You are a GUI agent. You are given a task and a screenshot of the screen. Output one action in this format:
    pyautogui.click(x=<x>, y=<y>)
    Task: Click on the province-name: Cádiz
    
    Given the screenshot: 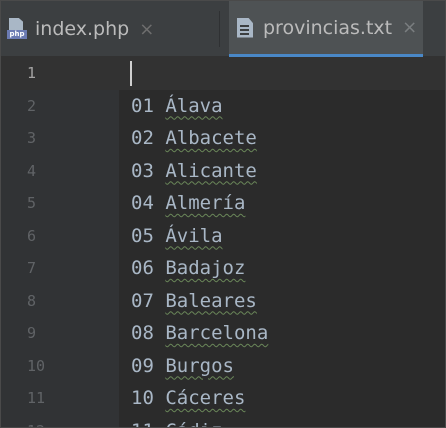 What is the action you would take?
    pyautogui.click(x=193, y=424)
    